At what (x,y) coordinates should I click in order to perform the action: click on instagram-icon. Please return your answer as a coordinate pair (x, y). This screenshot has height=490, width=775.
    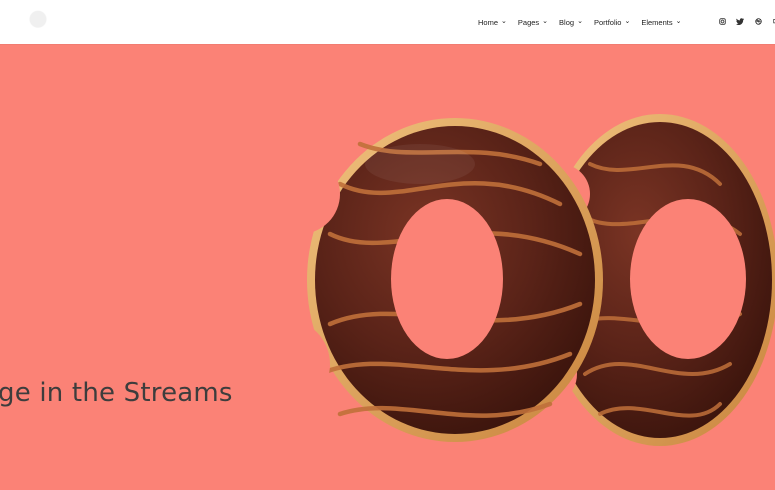
    Looking at the image, I should click on (722, 22).